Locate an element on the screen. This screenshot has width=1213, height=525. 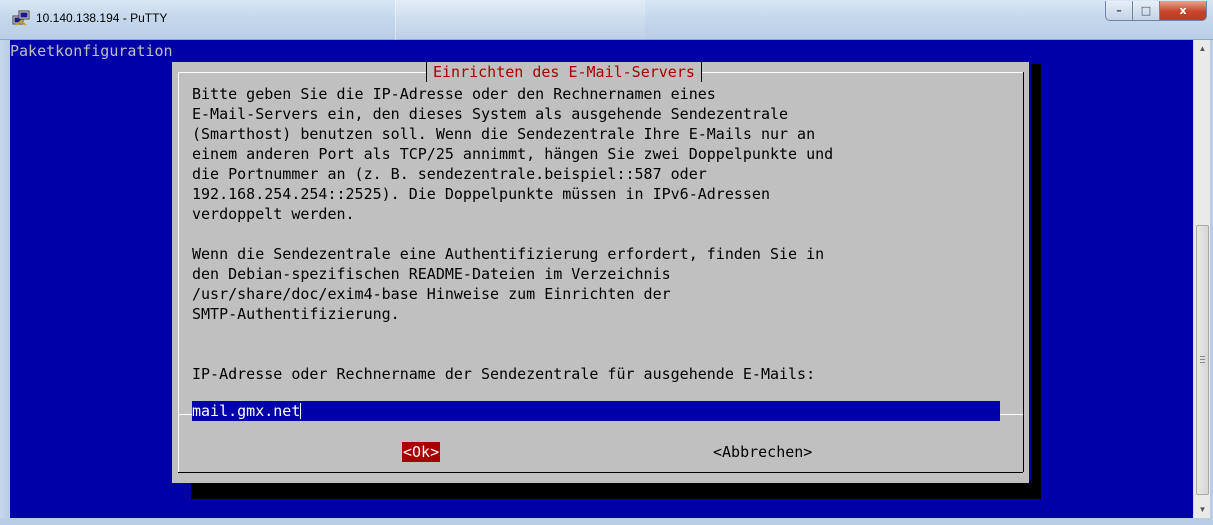
smarthost-input: mail.gmx.net is located at coordinates (596, 411).